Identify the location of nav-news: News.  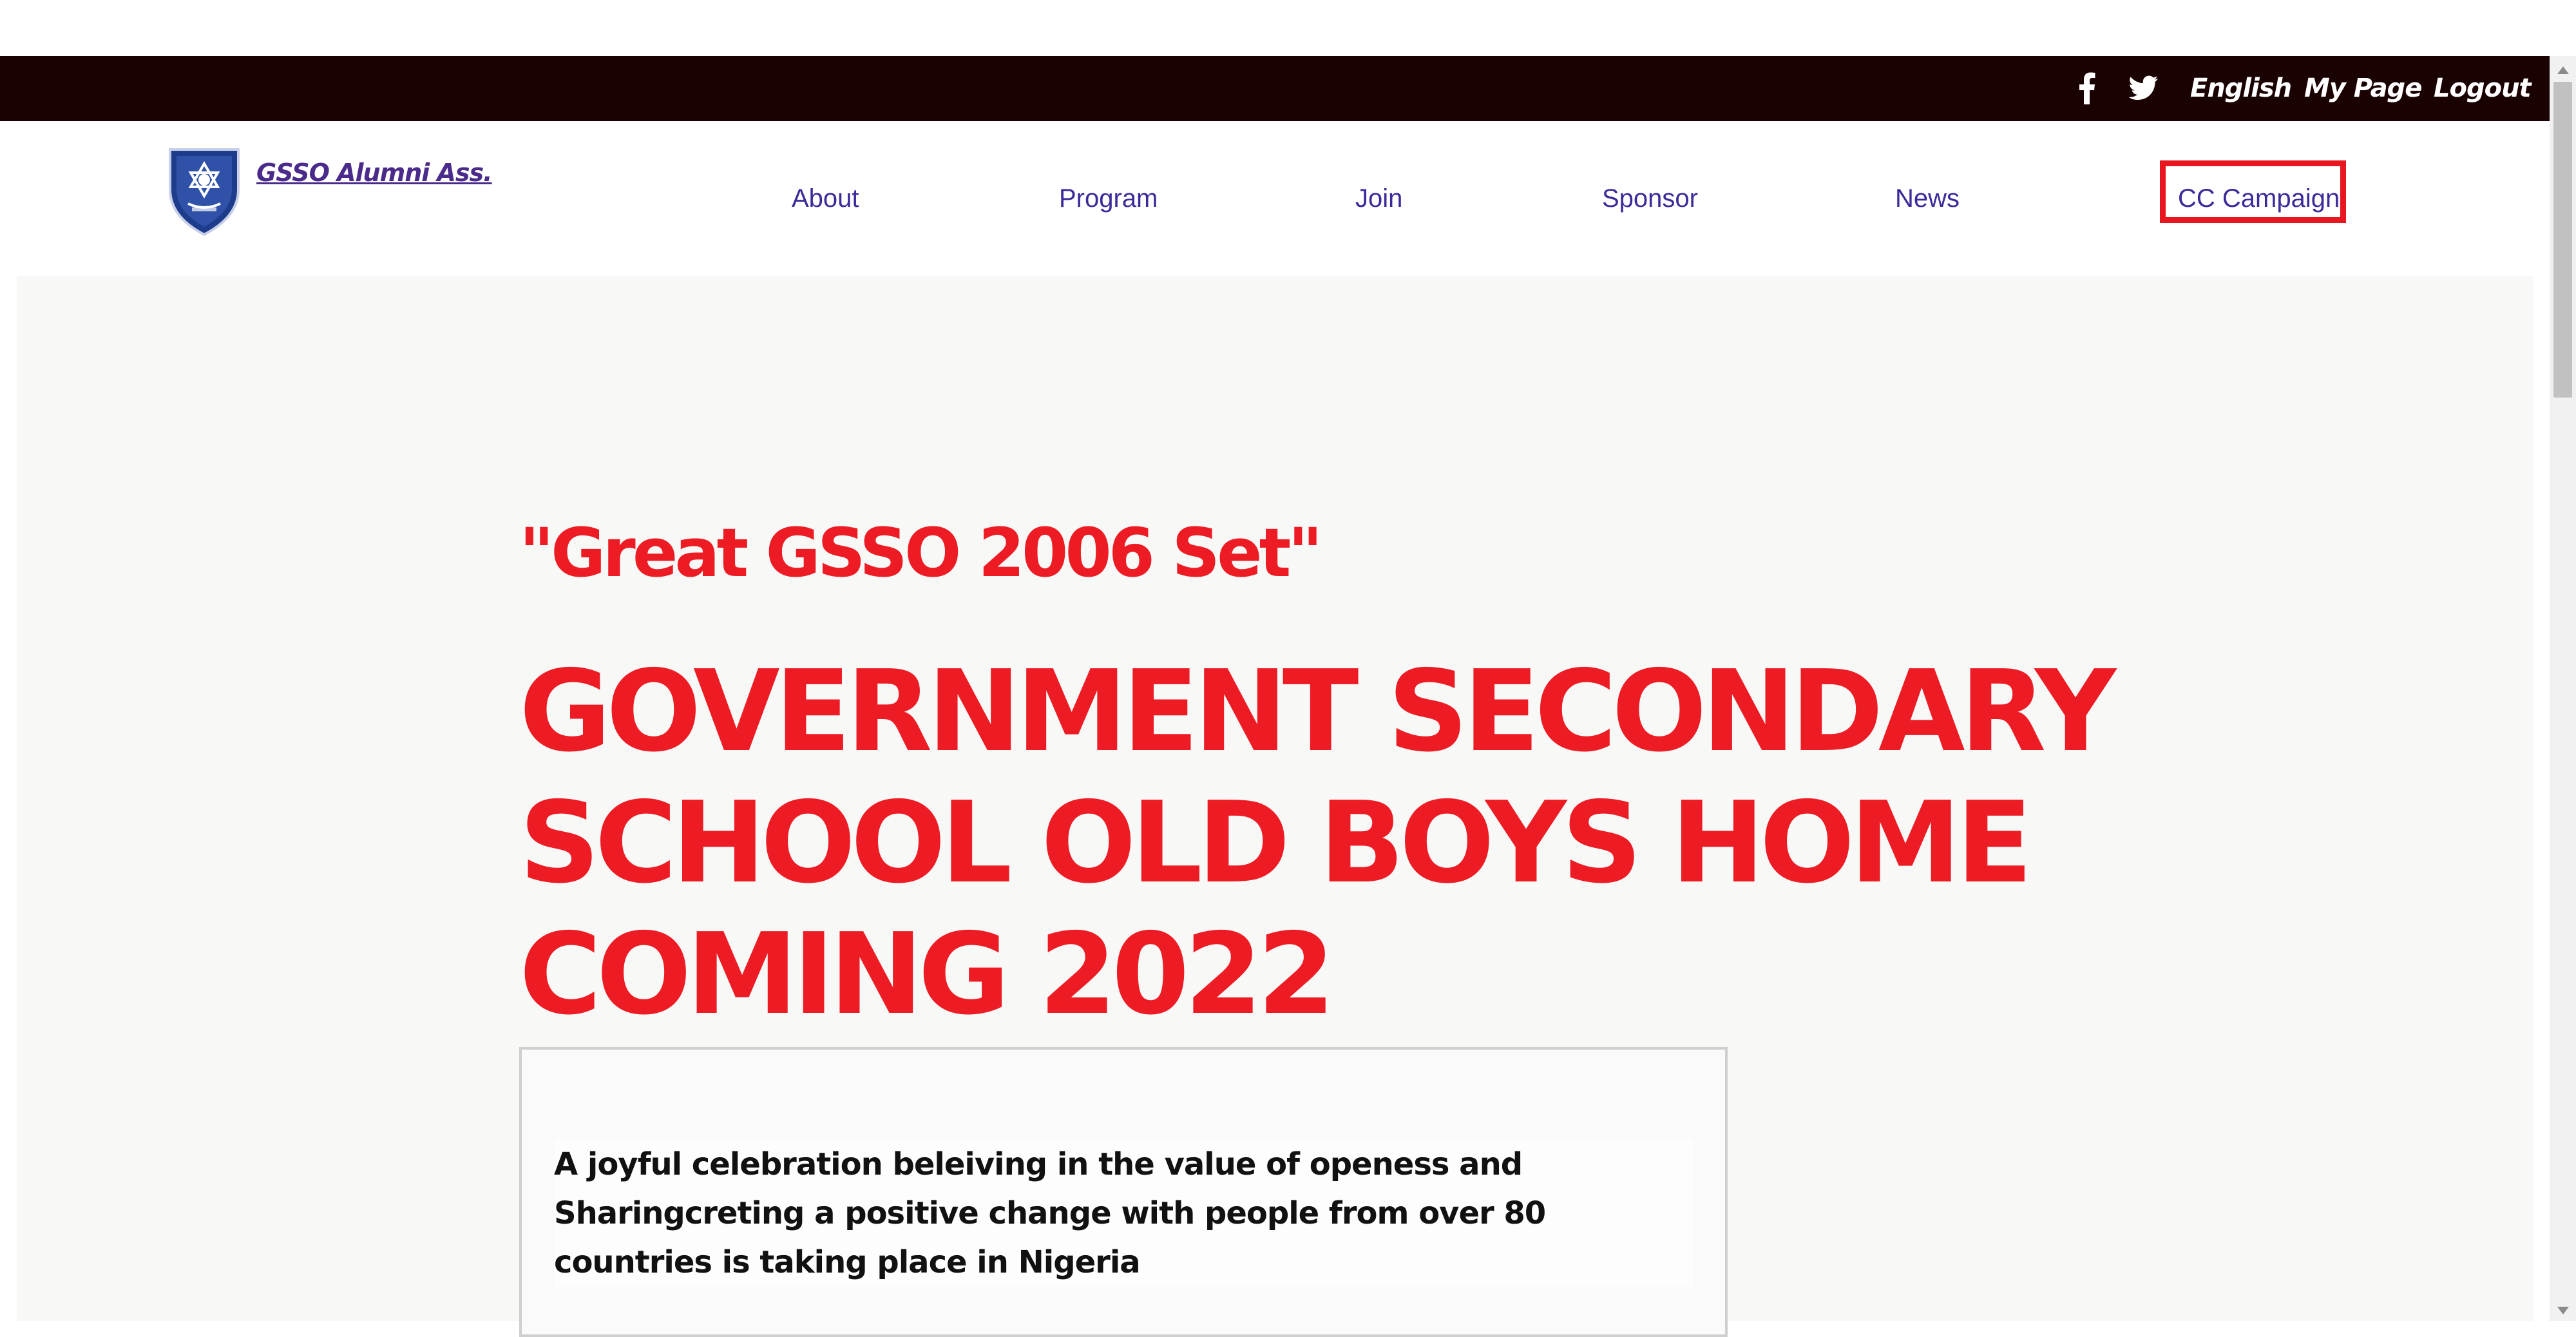
(1927, 198).